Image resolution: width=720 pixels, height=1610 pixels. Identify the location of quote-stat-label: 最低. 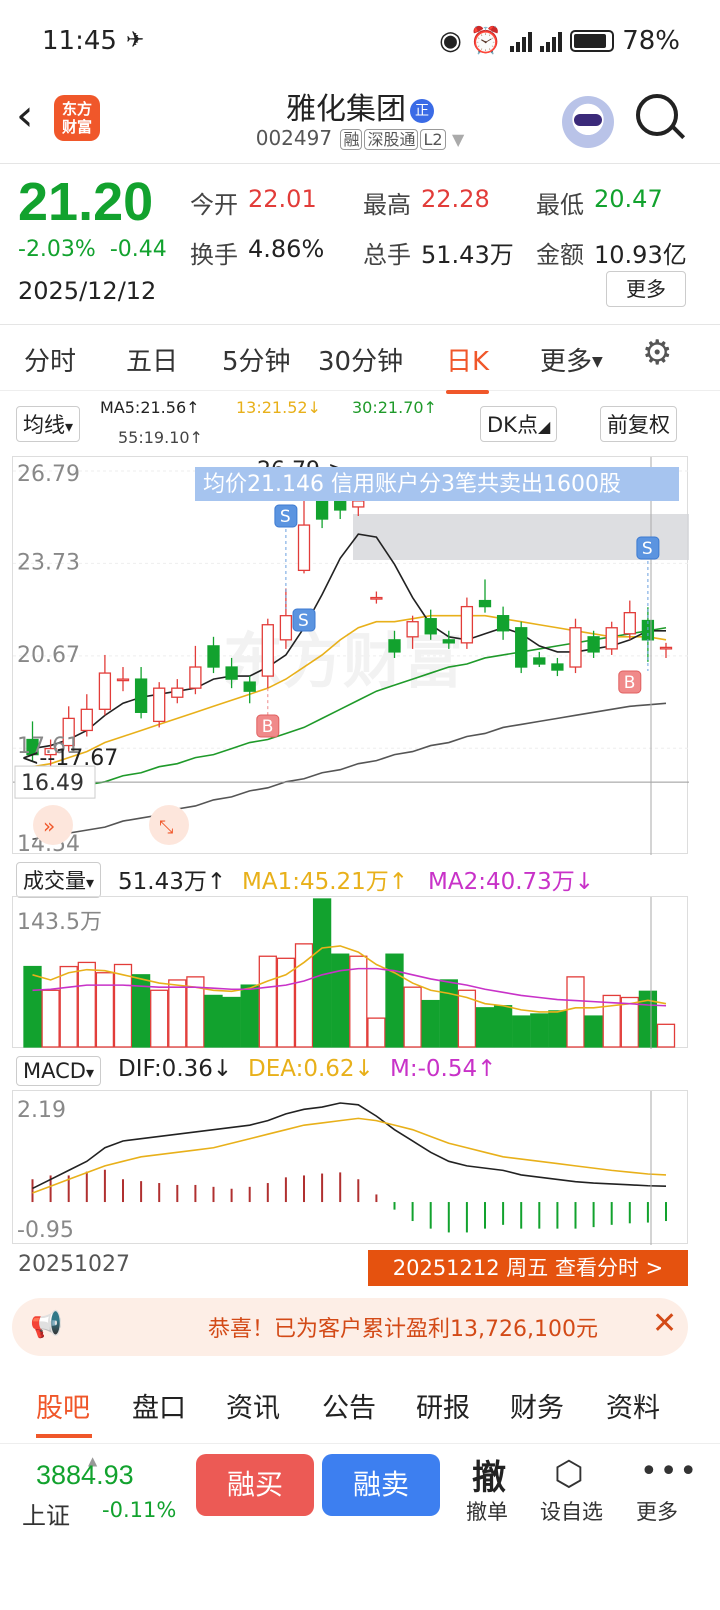
(560, 204).